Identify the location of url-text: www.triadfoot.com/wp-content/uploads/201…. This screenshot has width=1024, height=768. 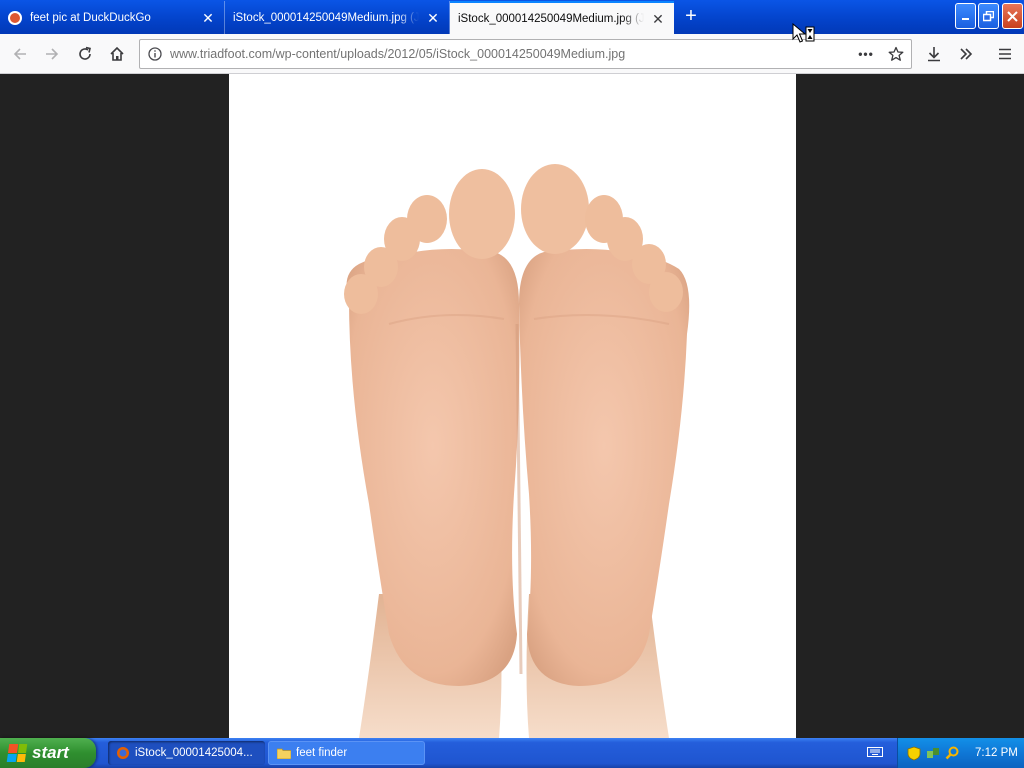
(510, 54).